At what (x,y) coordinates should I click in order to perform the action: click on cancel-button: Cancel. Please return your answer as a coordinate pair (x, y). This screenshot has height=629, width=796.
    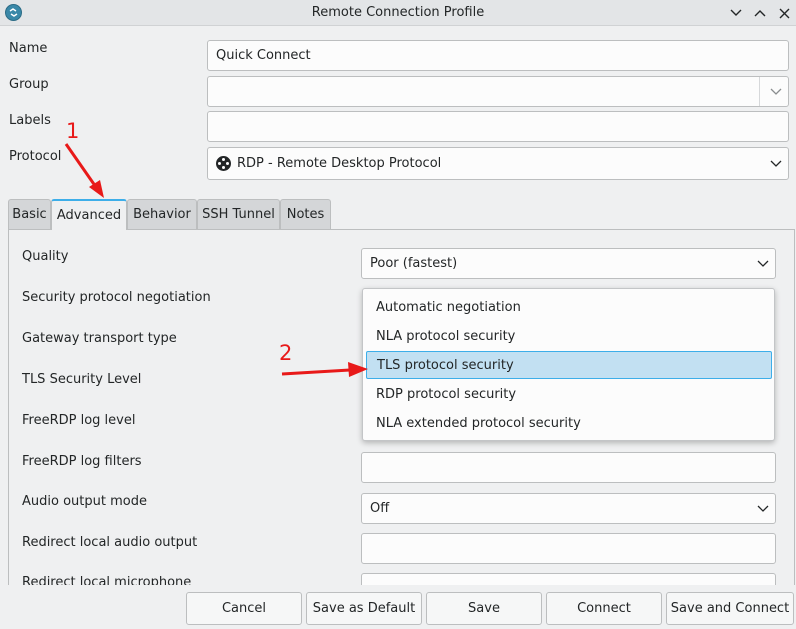
    Looking at the image, I should click on (244, 608).